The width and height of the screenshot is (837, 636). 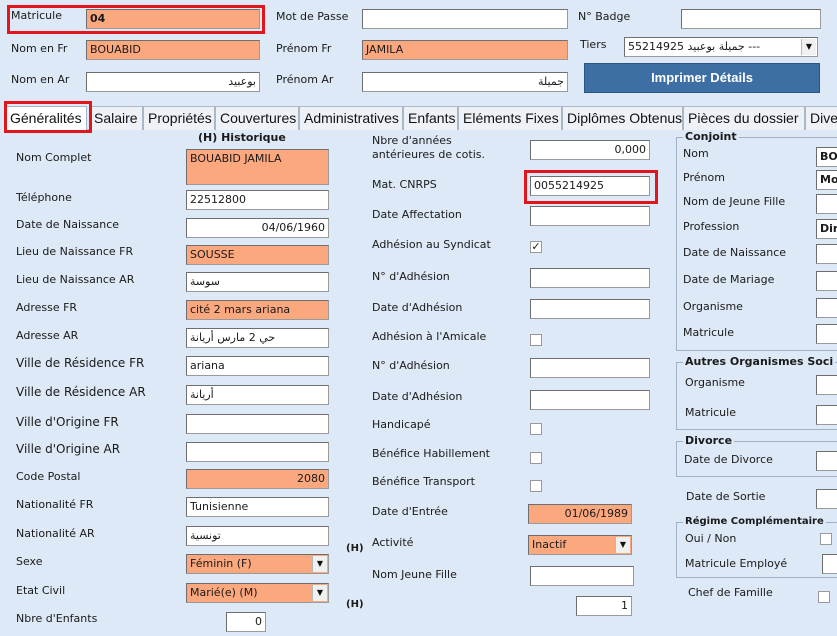 I want to click on conjoint-prenom-label: Prénom, so click(x=704, y=177).